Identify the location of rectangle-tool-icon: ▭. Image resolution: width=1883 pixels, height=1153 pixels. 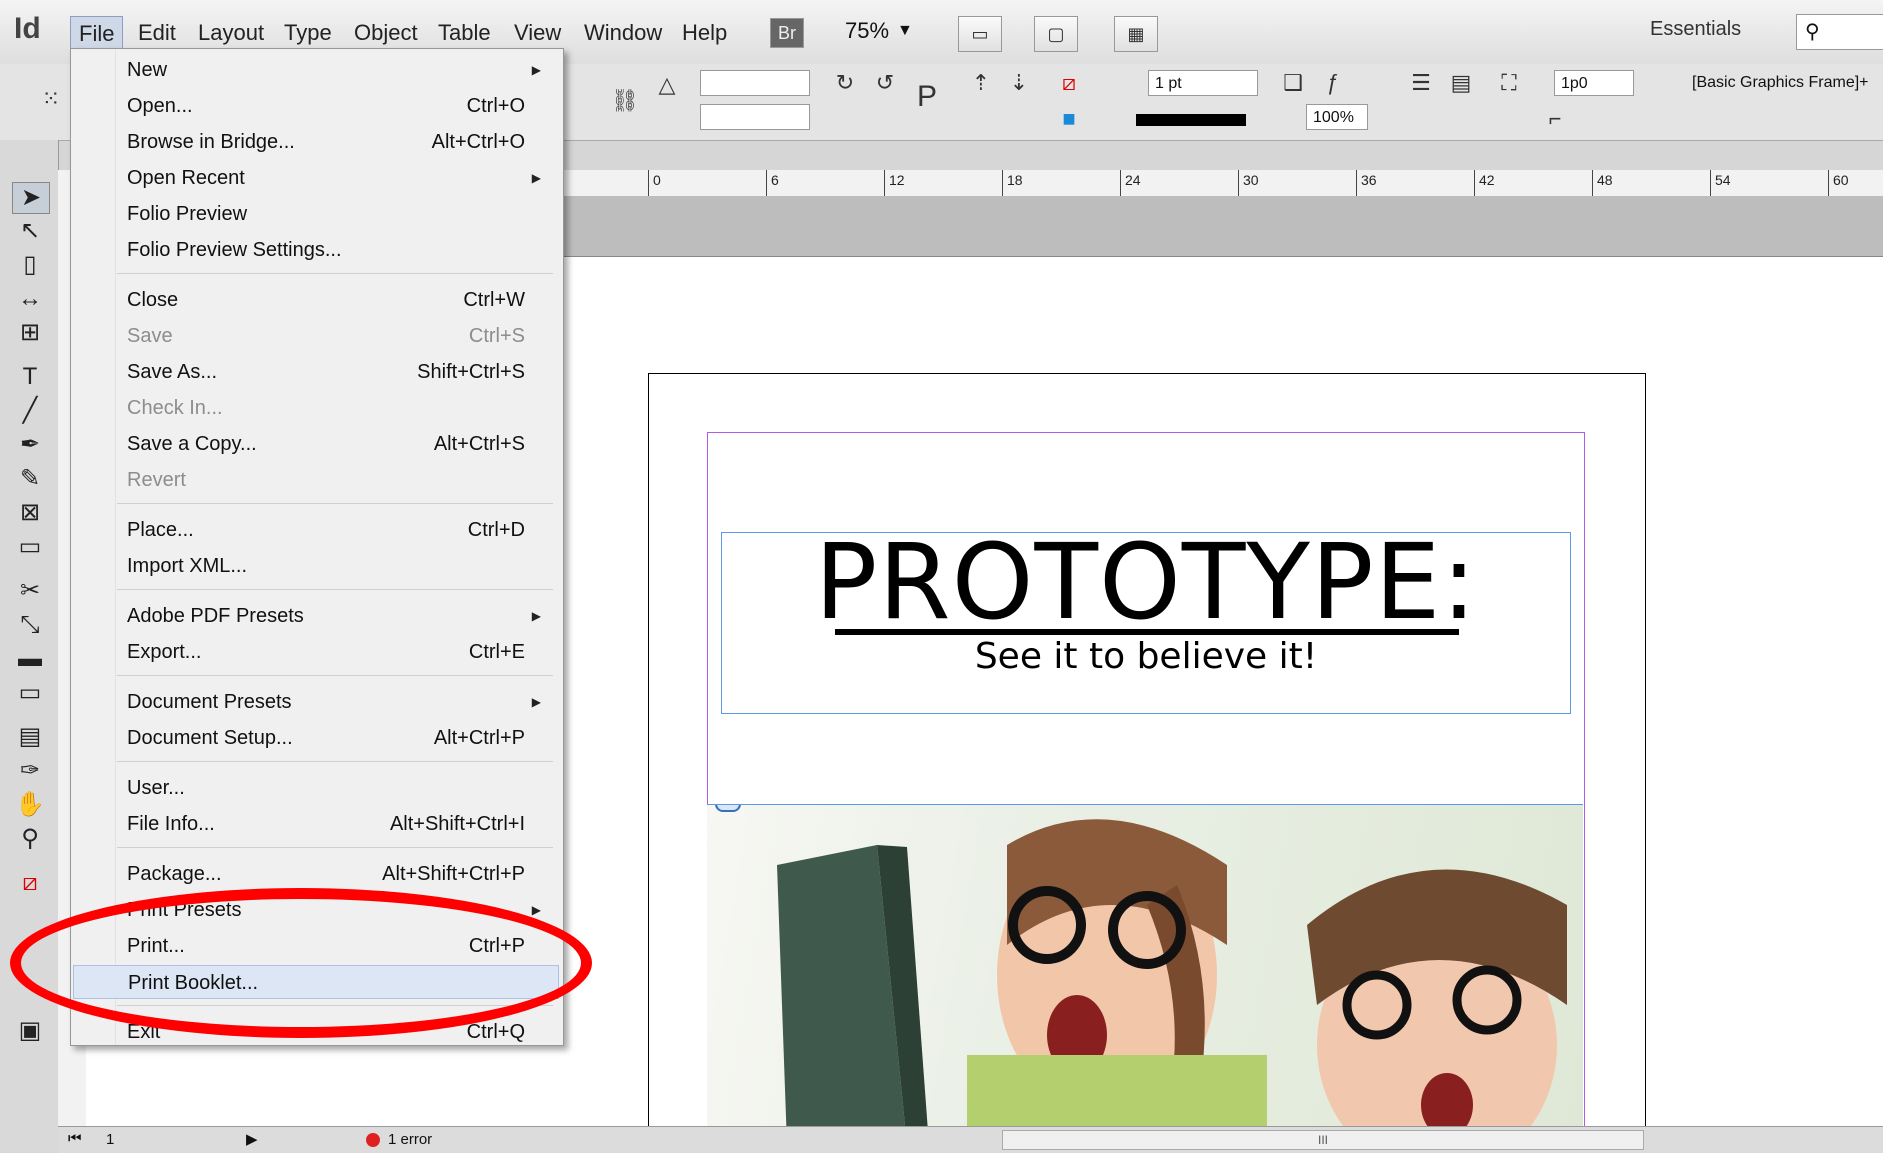
(30, 547).